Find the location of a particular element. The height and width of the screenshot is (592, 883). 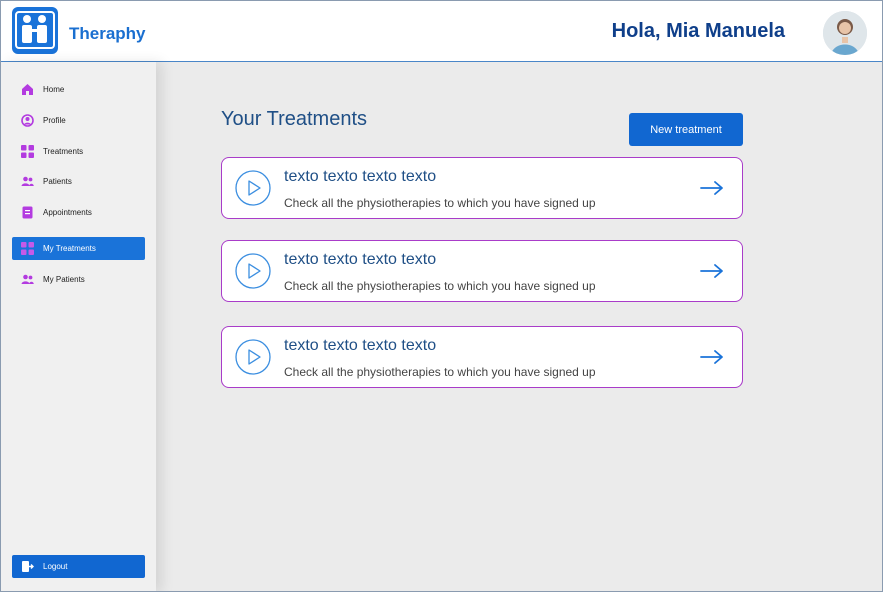

sidebar-item-label: Profile is located at coordinates (54, 120).